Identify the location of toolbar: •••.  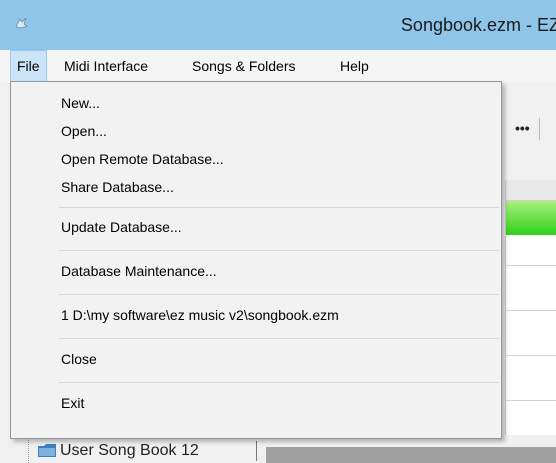
(530, 130).